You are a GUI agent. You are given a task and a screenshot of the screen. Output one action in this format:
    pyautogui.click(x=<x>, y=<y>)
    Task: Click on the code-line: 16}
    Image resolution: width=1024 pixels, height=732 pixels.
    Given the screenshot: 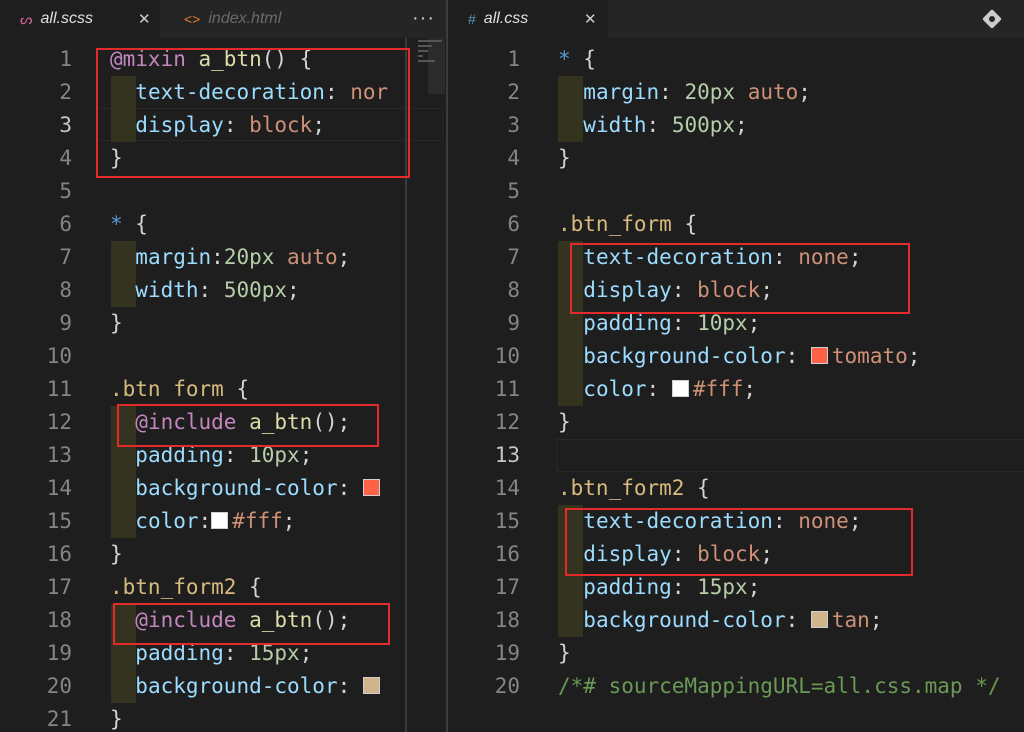 What is the action you would take?
    pyautogui.click(x=223, y=554)
    